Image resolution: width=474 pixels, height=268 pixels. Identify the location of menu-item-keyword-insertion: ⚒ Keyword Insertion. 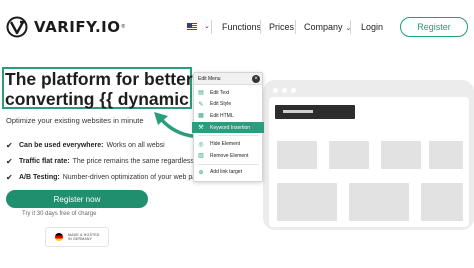
(228, 127).